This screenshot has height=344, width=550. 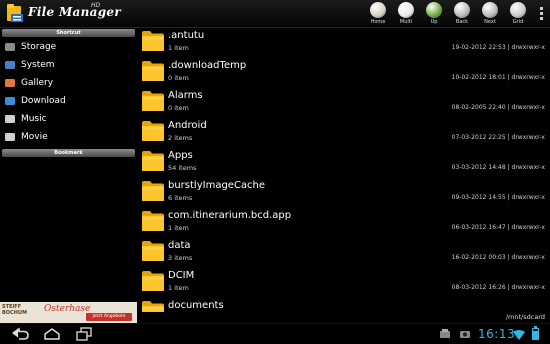 I want to click on toolbar-label: Multi, so click(x=406, y=22).